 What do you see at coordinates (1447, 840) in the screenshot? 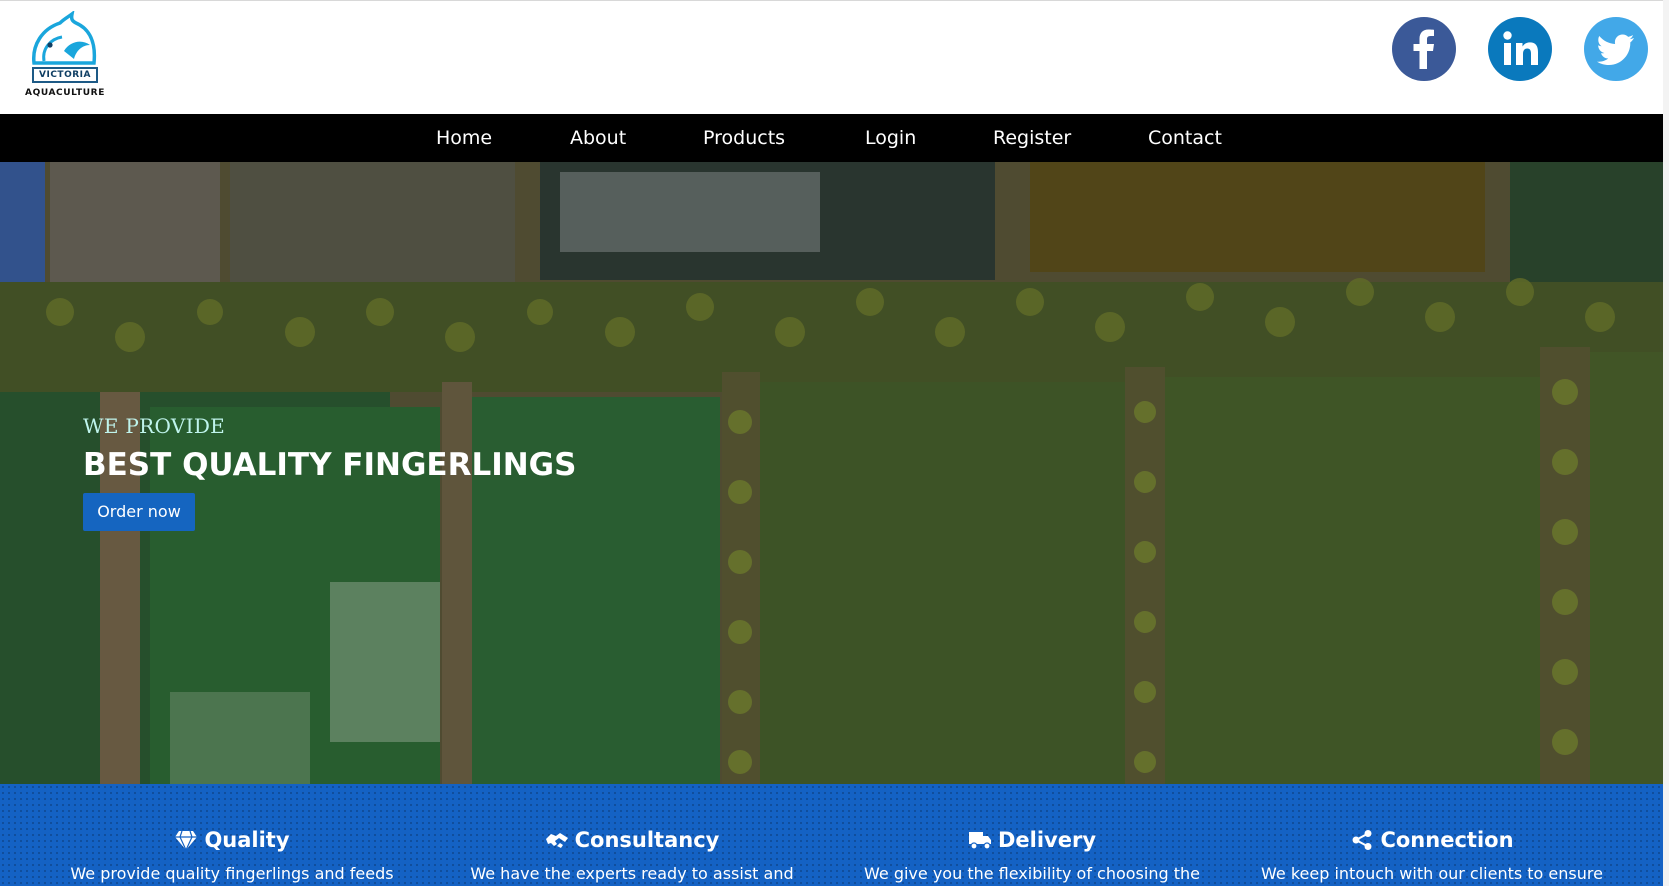
I see `feature-title: Connection` at bounding box center [1447, 840].